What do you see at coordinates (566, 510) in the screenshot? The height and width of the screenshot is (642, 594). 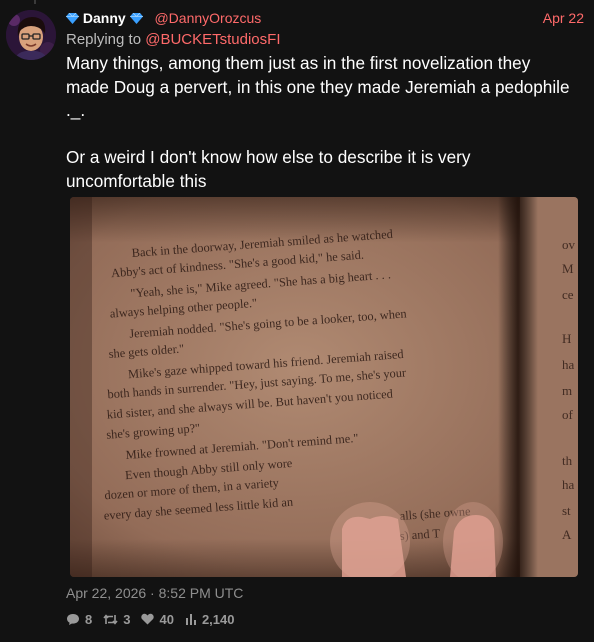 I see `right-page-fragment: st` at bounding box center [566, 510].